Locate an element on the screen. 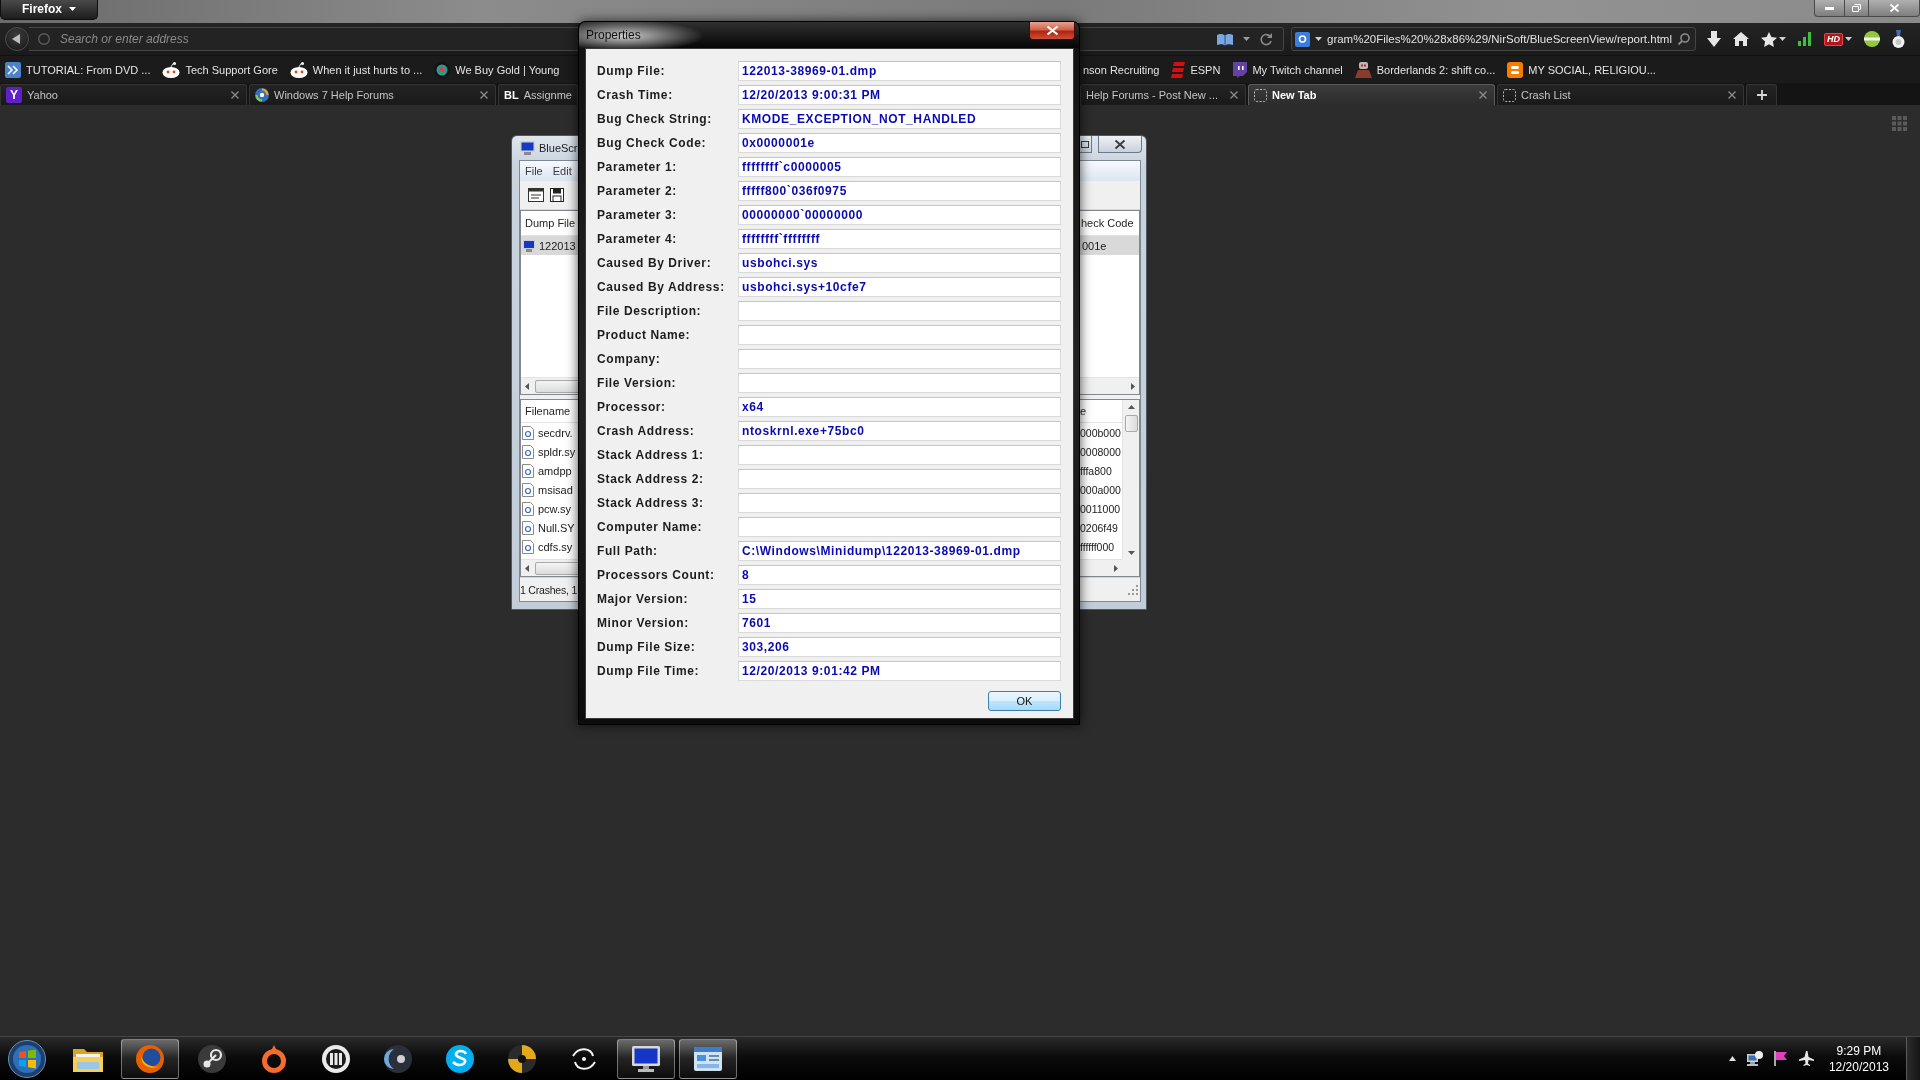  table-cell: 0008000 is located at coordinates (1100, 451).